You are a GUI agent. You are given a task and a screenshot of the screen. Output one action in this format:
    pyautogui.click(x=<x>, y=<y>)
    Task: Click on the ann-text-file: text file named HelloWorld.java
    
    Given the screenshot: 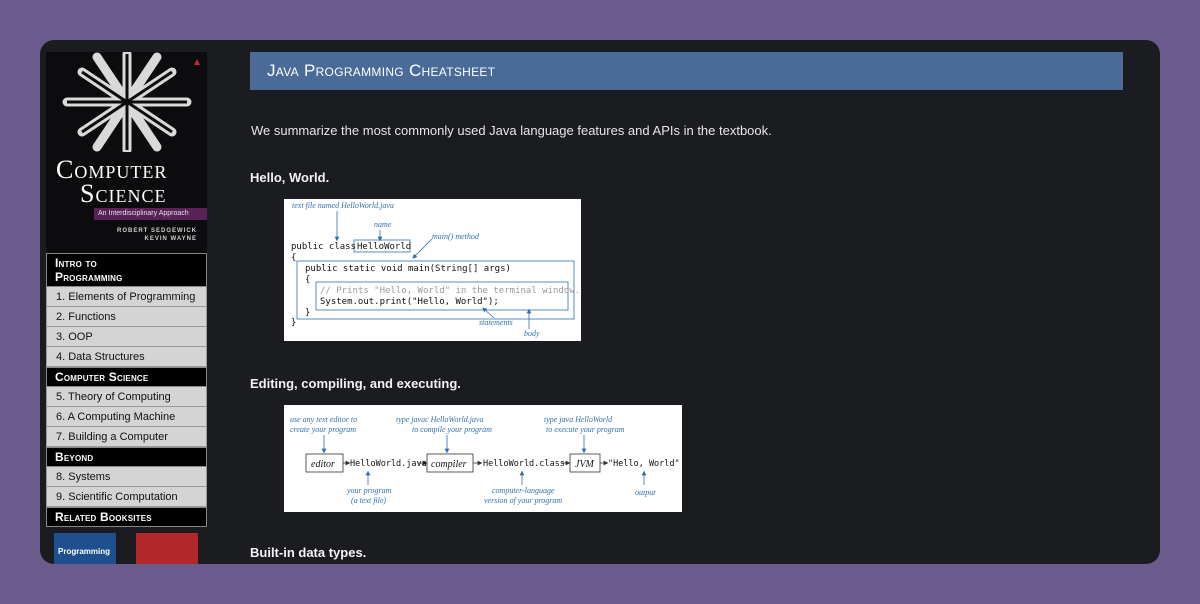 What is the action you would take?
    pyautogui.click(x=343, y=205)
    